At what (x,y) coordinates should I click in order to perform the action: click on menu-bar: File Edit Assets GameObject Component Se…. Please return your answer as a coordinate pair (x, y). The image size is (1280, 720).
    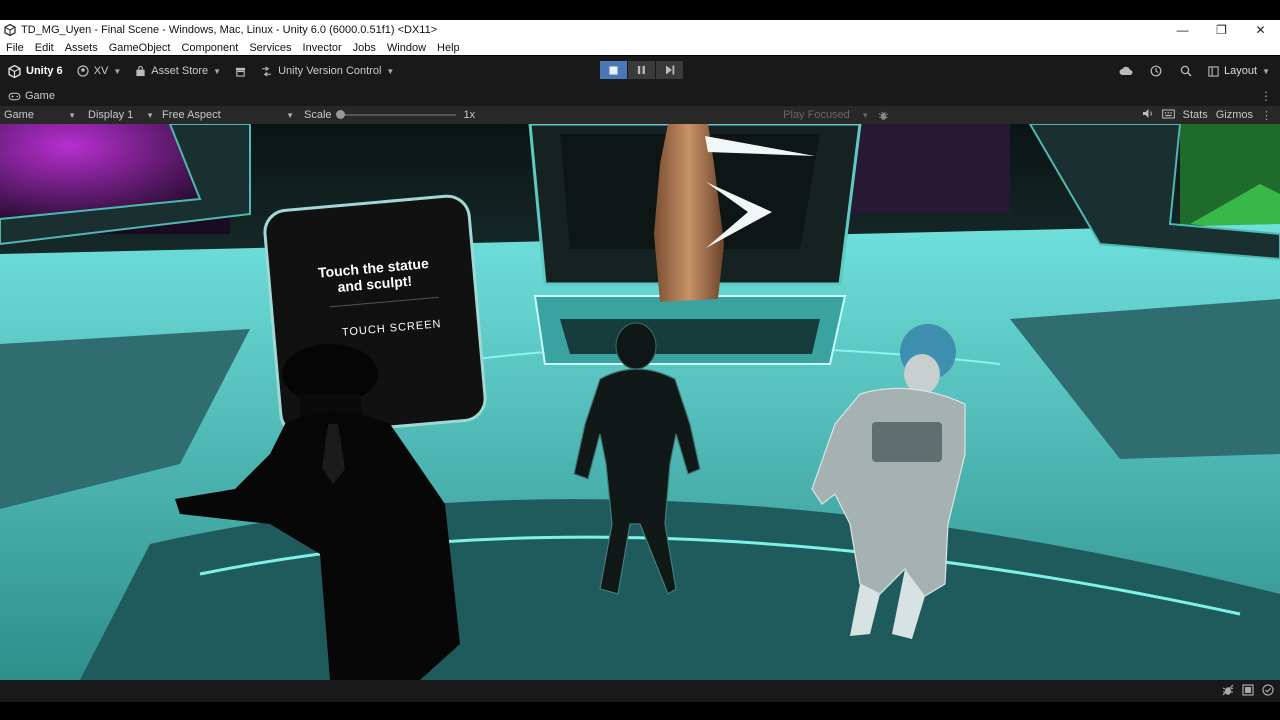
    Looking at the image, I should click on (640, 47).